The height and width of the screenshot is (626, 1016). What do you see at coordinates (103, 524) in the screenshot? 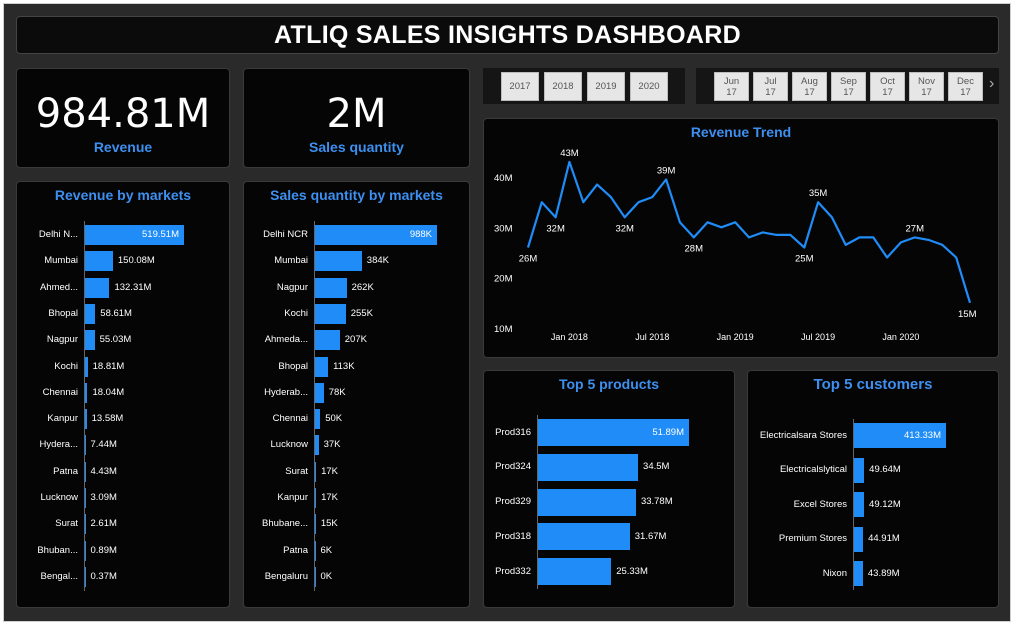
I see `bar-value-label: 2.61M` at bounding box center [103, 524].